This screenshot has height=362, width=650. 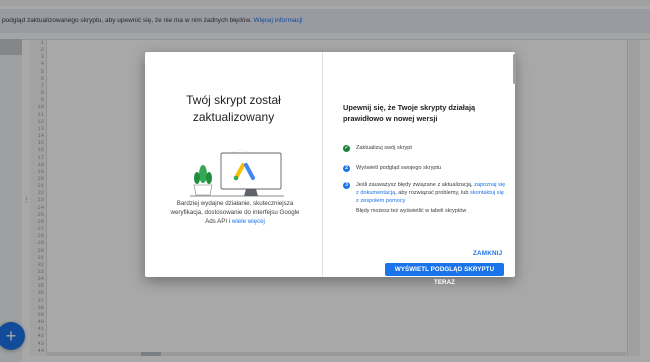 I want to click on step-1-label: Zaktualizuj swój skrypt, so click(x=384, y=148).